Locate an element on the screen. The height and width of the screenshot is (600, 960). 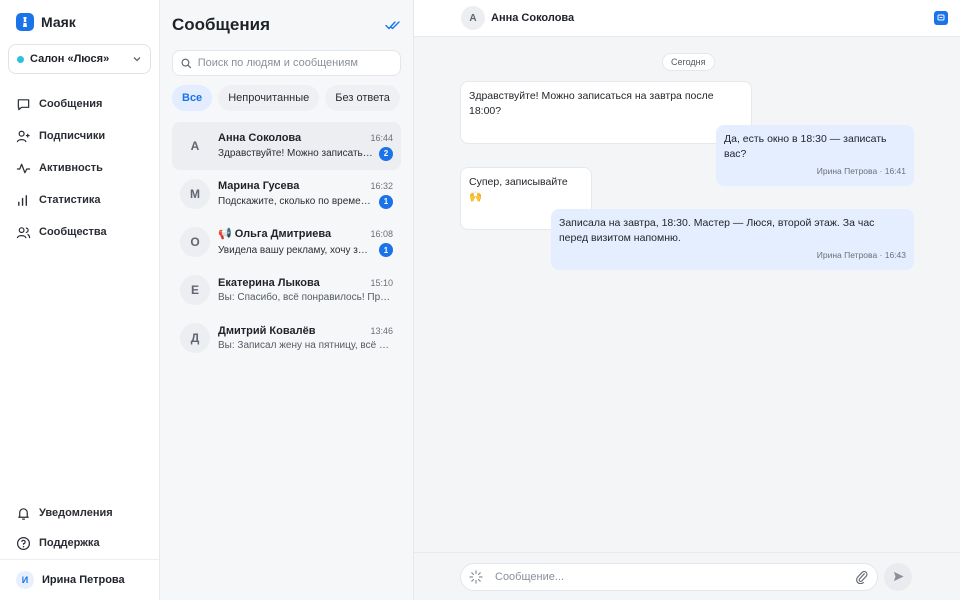
filter-all: Все is located at coordinates (192, 98).